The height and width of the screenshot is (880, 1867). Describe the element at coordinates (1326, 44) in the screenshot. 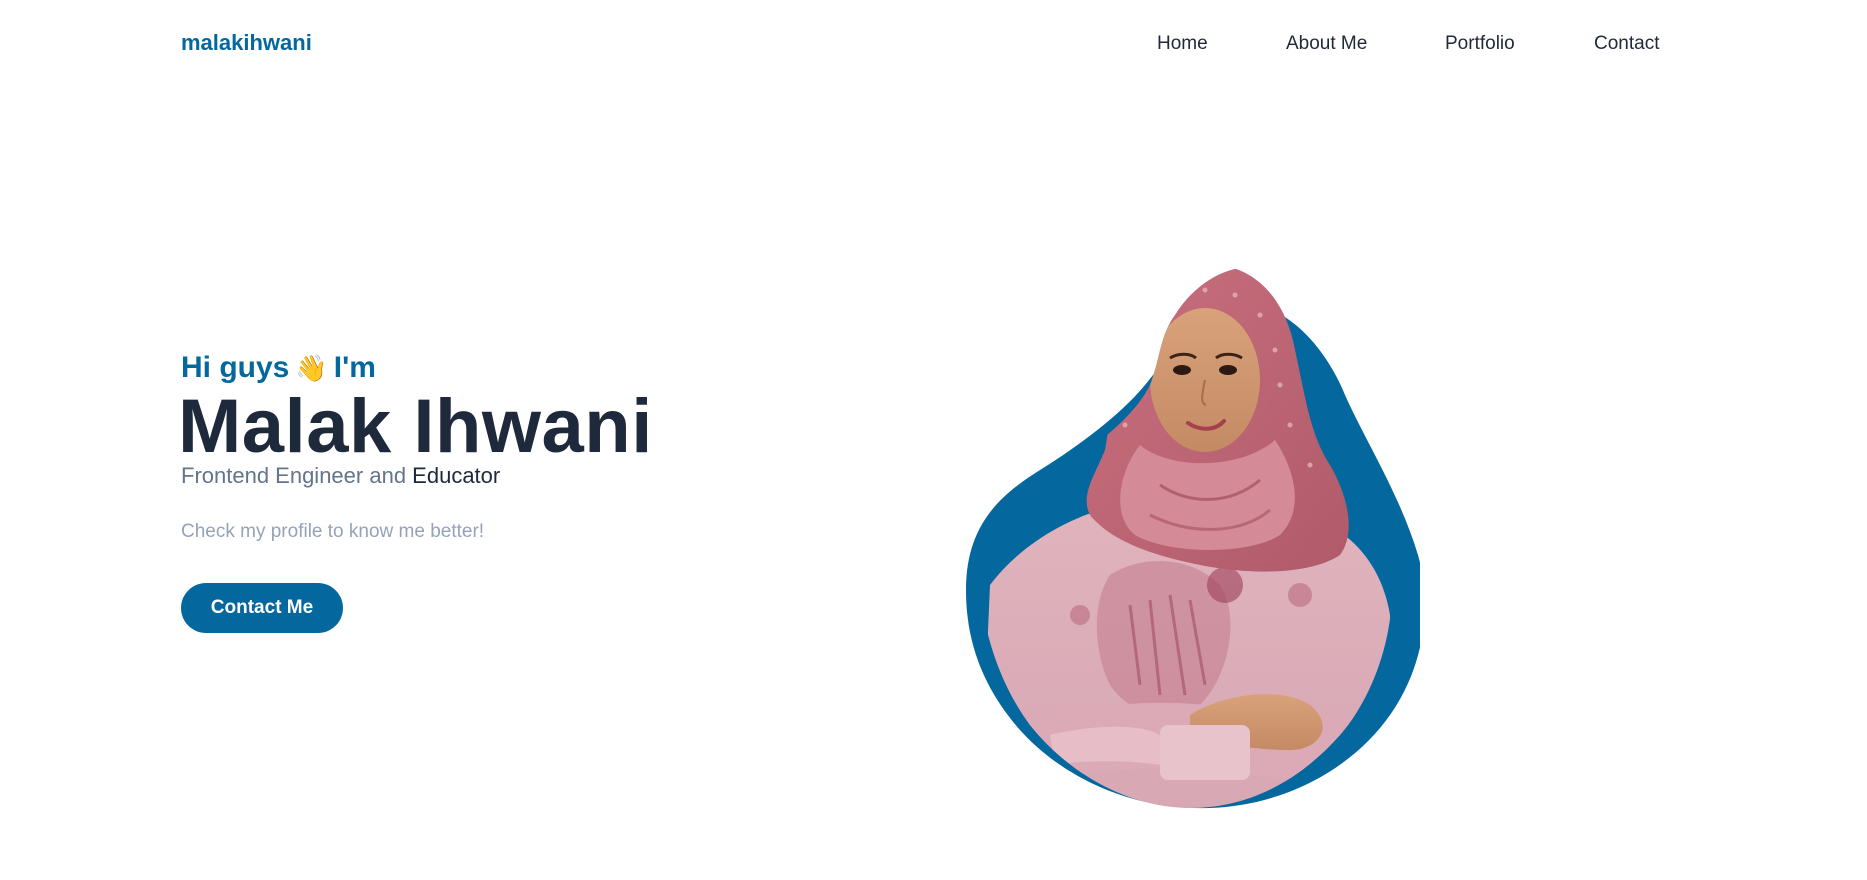

I see `nav-about-me: About Me` at that location.